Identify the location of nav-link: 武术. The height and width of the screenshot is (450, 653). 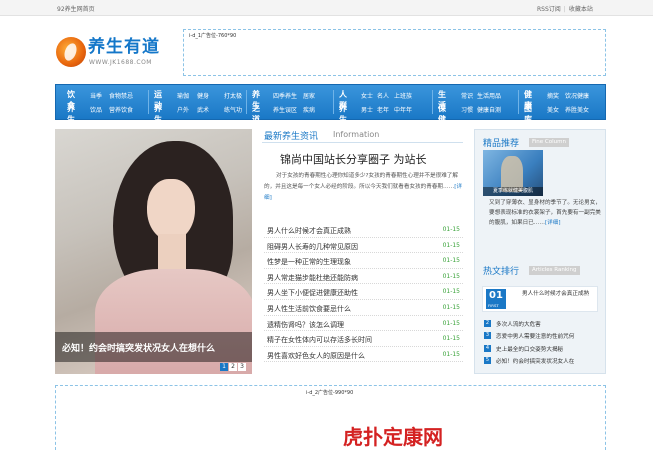
(203, 109).